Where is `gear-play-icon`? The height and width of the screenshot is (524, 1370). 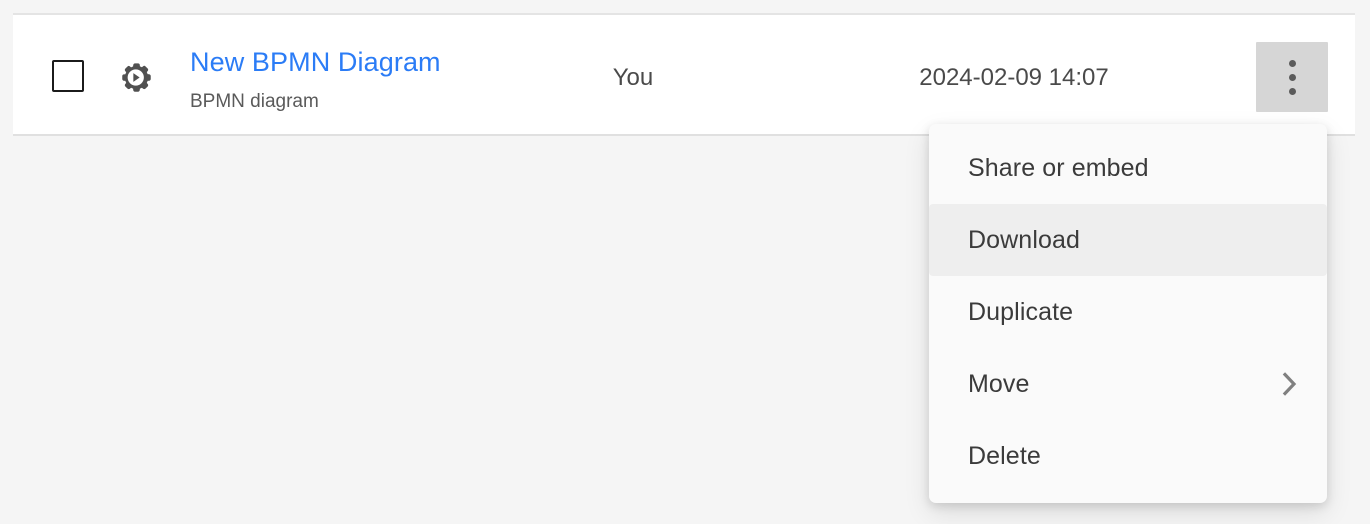
gear-play-icon is located at coordinates (135, 79).